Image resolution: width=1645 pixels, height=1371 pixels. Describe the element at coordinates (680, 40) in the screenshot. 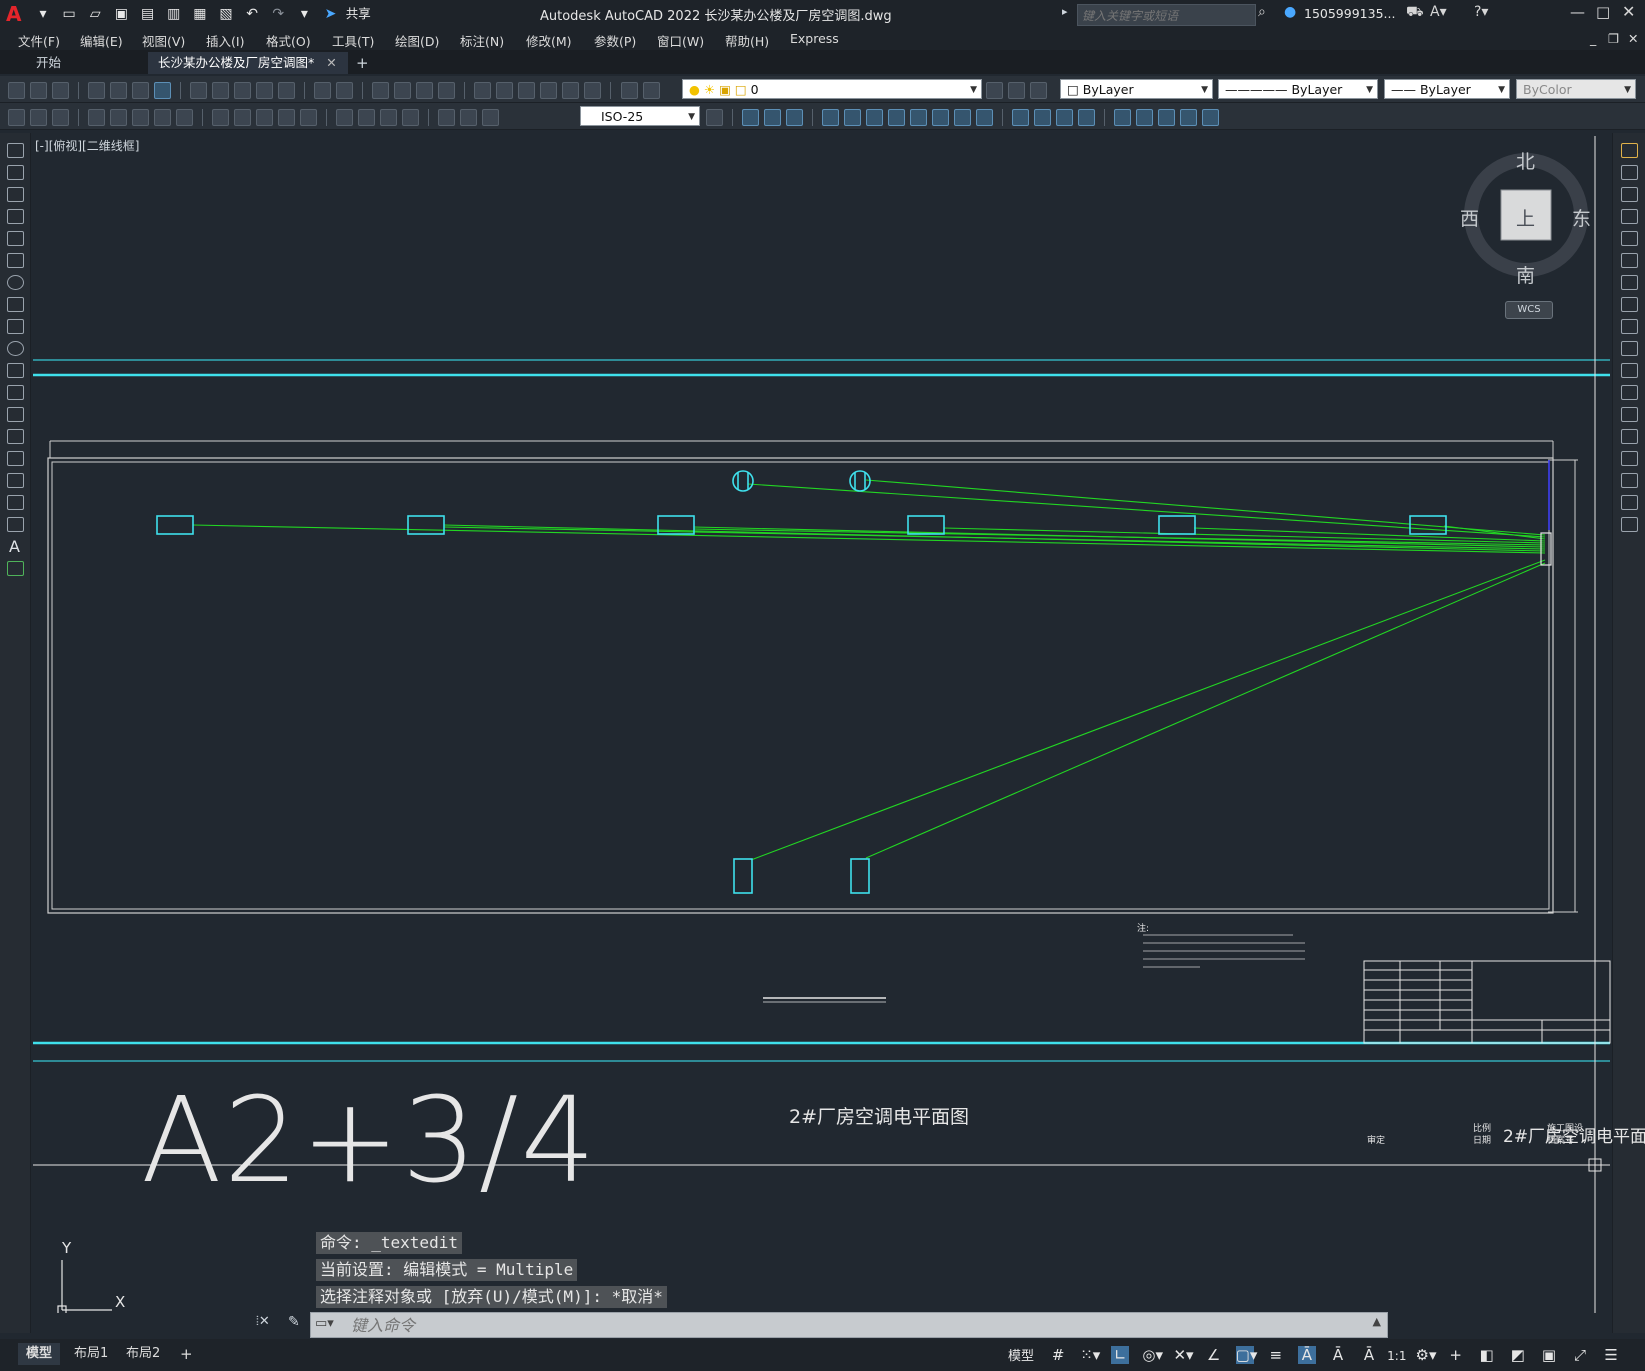

I see `menu-window: 窗口(W)` at that location.